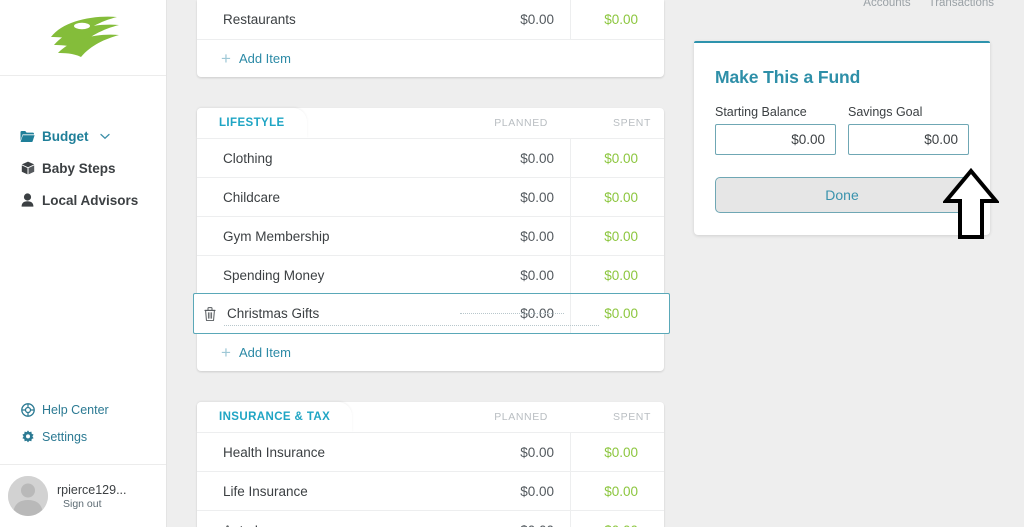 The height and width of the screenshot is (527, 1024). I want to click on sidebar-bottom-links: Help Center Settings, so click(83, 430).